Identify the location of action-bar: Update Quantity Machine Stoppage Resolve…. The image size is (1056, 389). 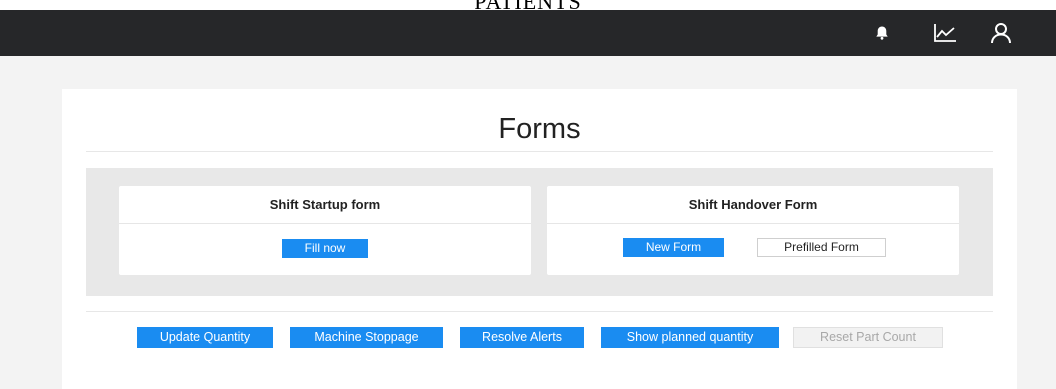
(539, 338).